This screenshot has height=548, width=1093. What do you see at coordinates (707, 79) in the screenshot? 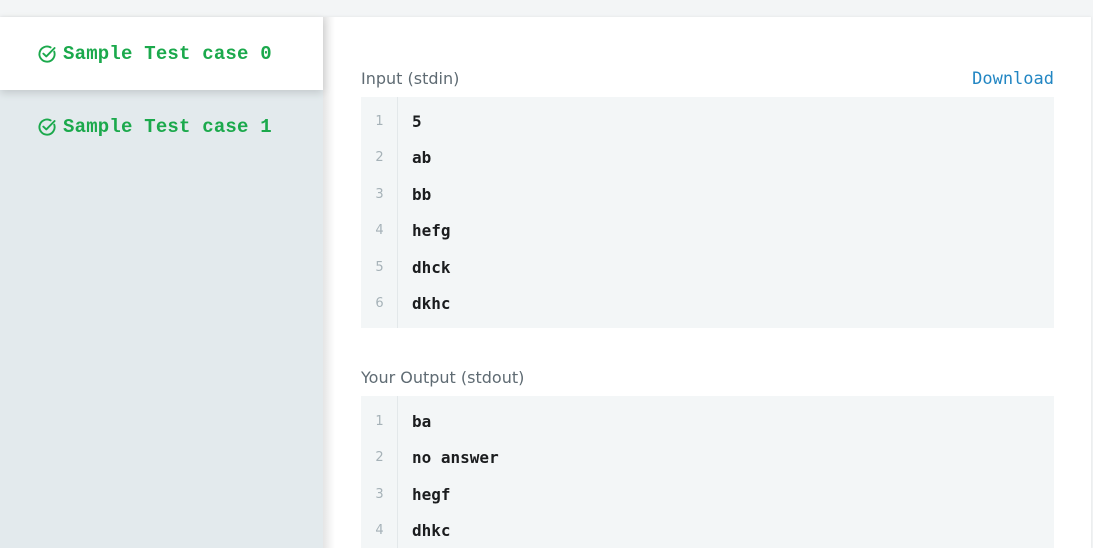
I see `input-section-header: Input (stdin) Download` at bounding box center [707, 79].